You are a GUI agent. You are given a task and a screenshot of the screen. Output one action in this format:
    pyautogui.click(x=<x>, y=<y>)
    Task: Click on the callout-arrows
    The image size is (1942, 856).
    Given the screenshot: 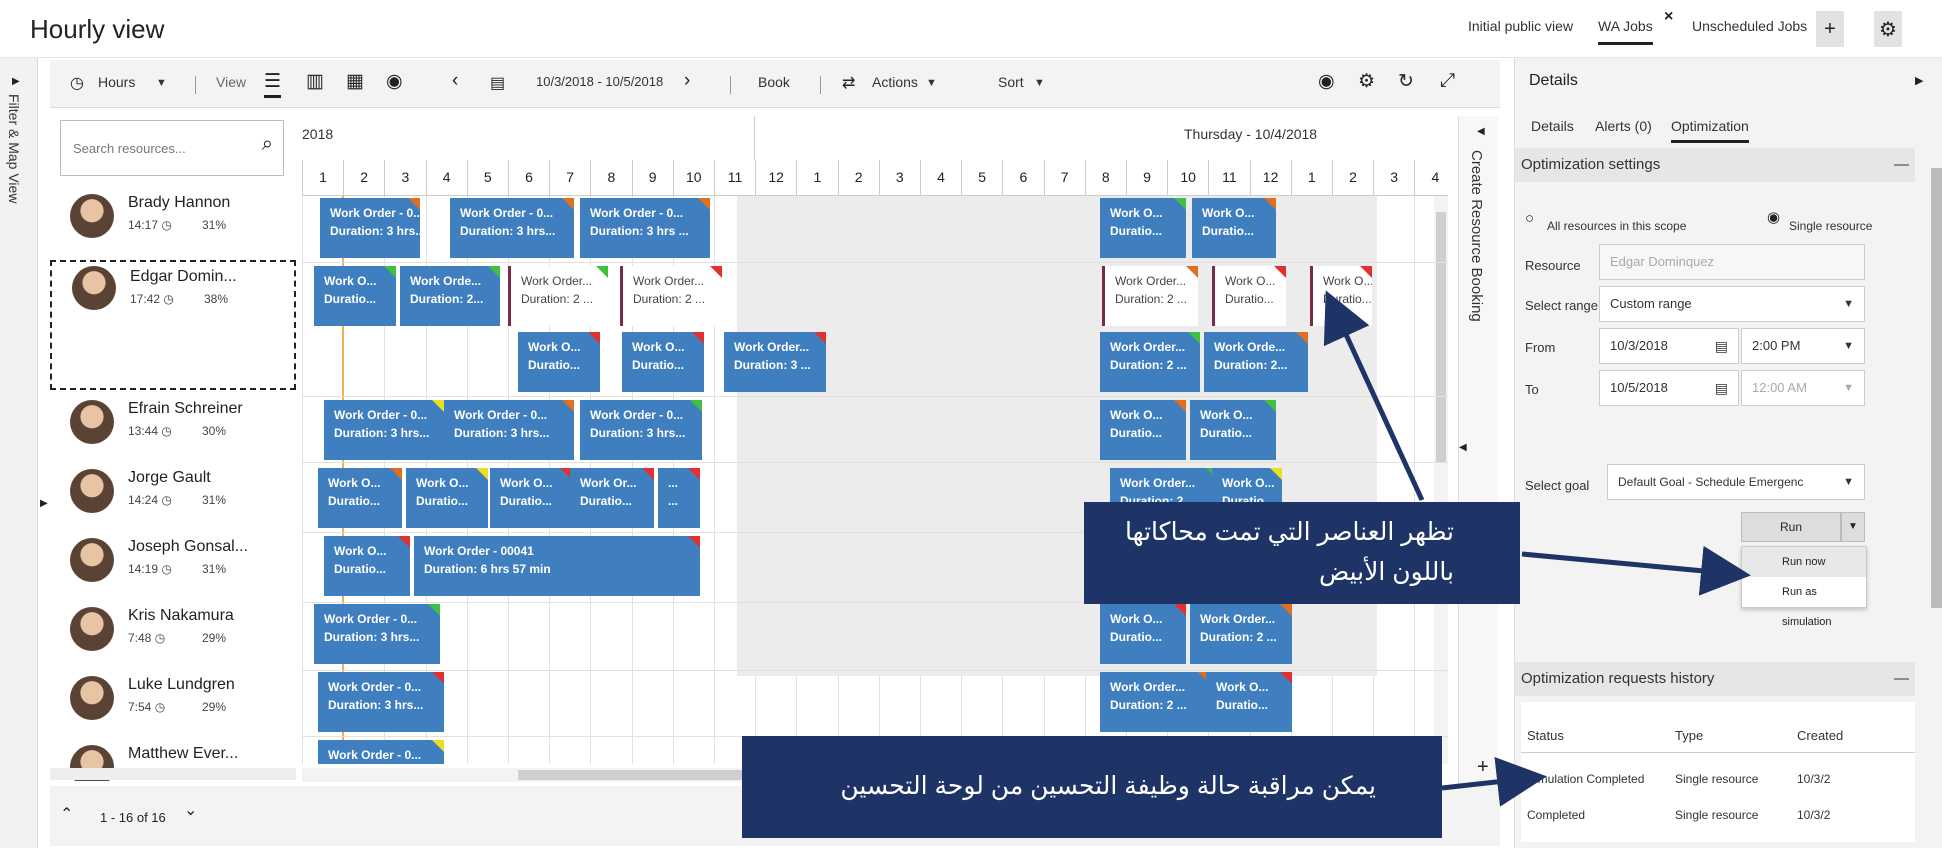 What is the action you would take?
    pyautogui.click(x=1537, y=548)
    